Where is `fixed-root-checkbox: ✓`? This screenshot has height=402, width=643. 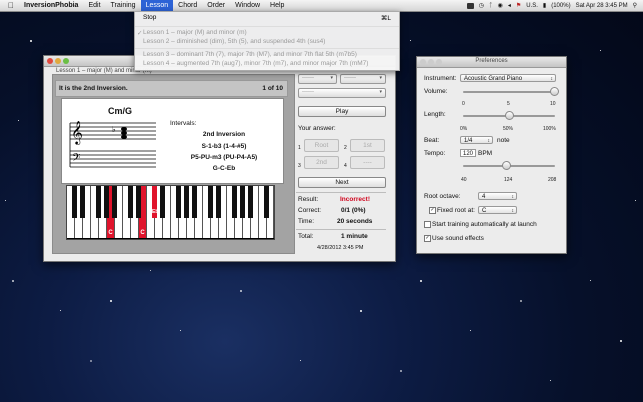 fixed-root-checkbox: ✓ is located at coordinates (432, 210).